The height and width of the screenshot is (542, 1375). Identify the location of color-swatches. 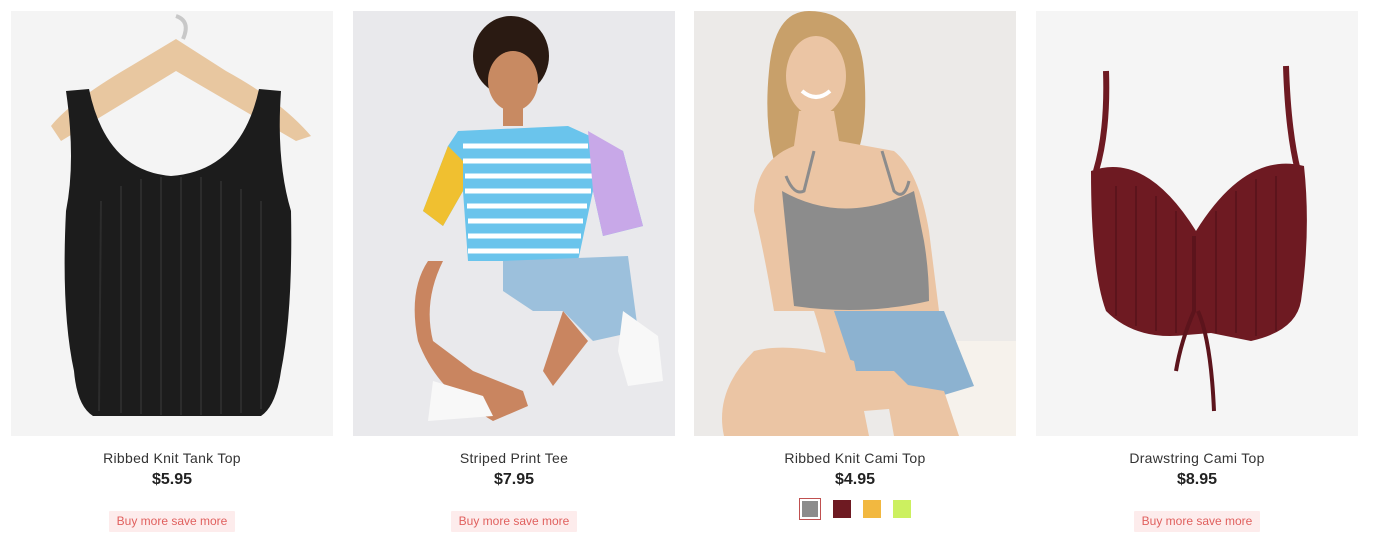
(855, 509).